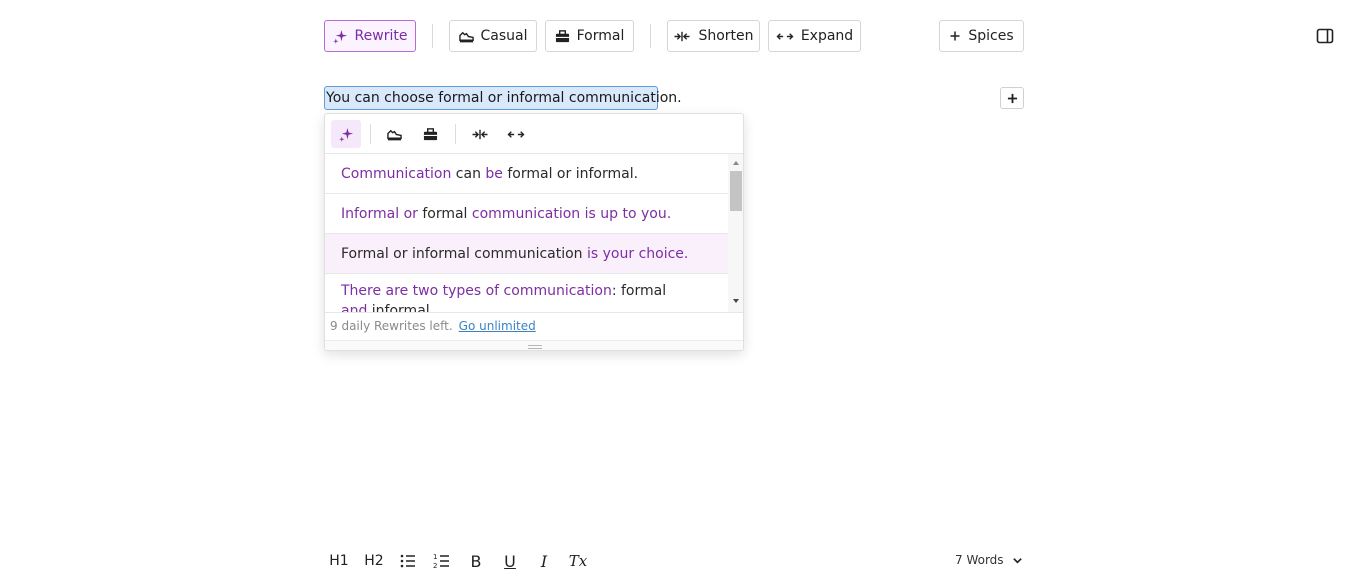 Image resolution: width=1358 pixels, height=582 pixels. I want to click on popup-rewrite-button, so click(346, 134).